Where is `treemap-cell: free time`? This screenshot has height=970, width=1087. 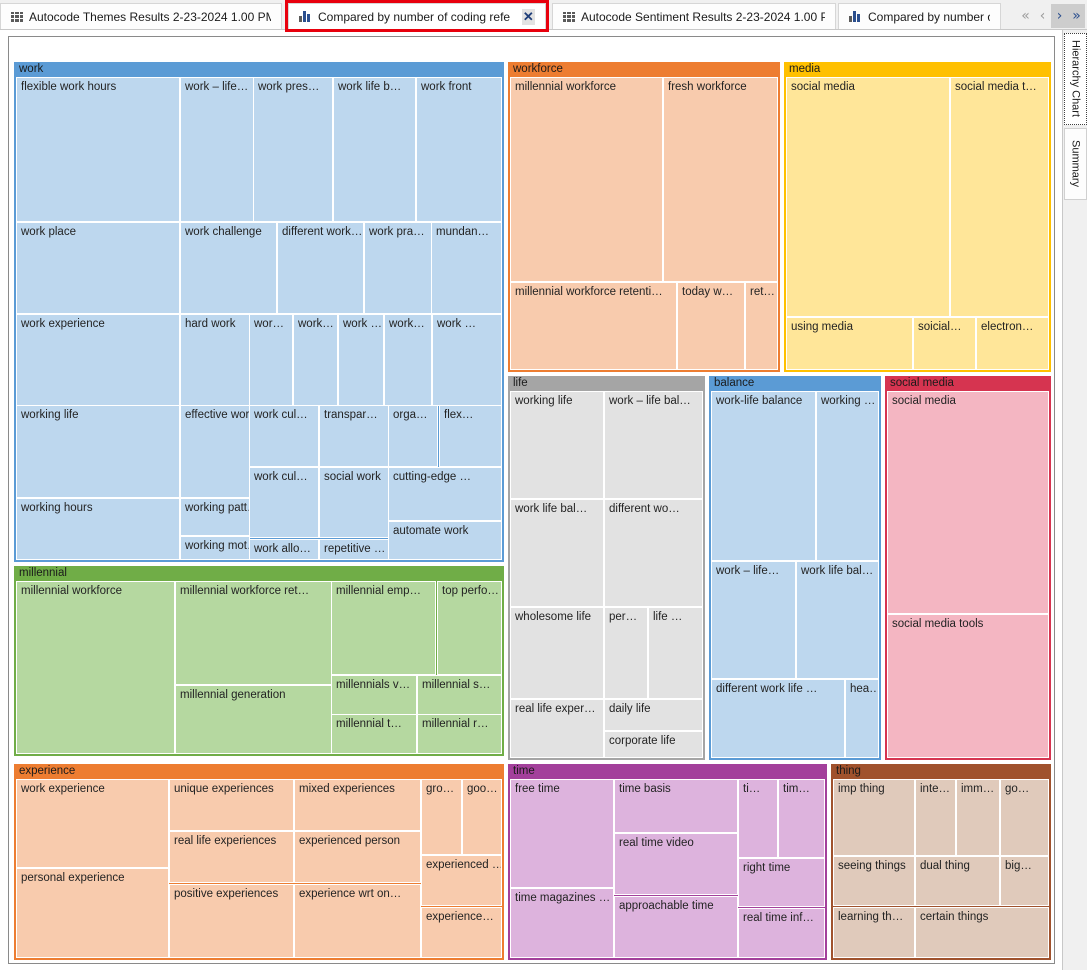 treemap-cell: free time is located at coordinates (562, 833).